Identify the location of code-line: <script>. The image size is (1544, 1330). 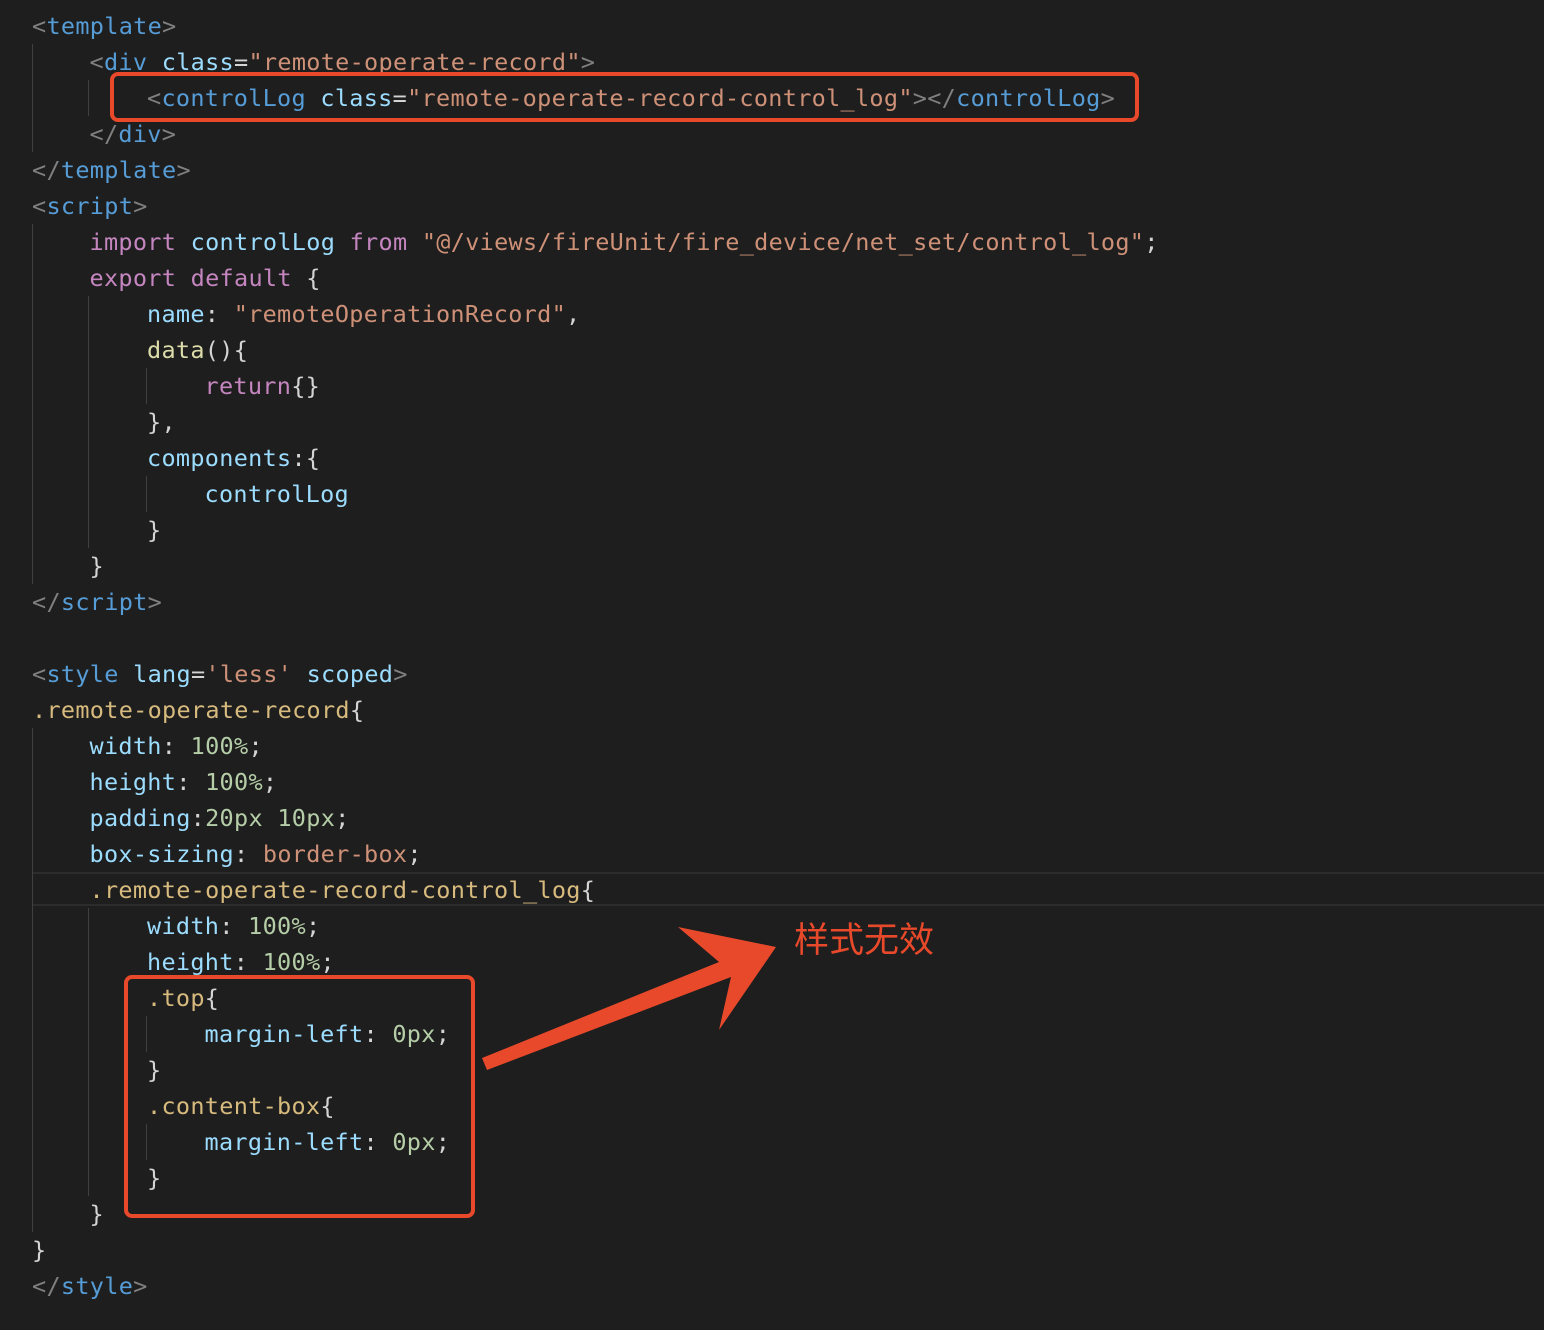
(90, 206).